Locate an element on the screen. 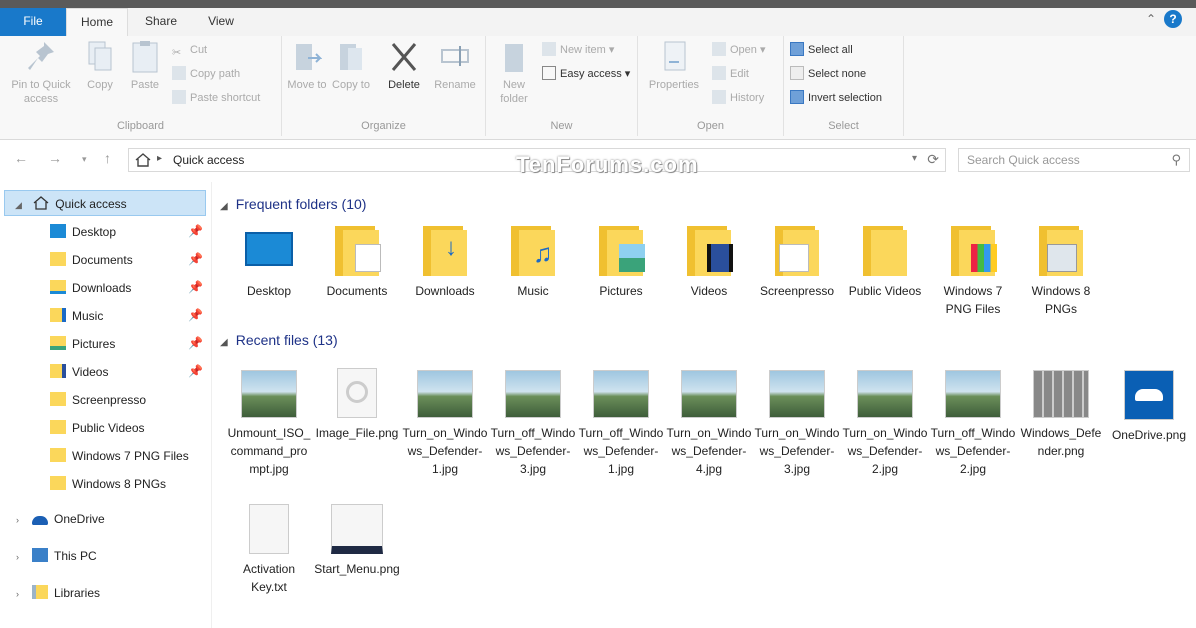  file-tile: Unmount_ISO_command_prompt.jpg is located at coordinates (269, 421).